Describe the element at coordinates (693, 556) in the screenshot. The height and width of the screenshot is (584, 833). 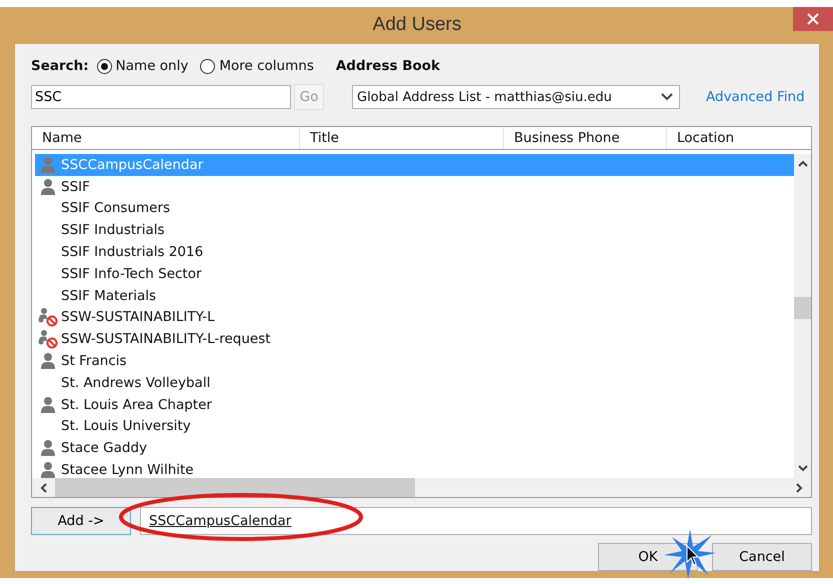
I see `cursor-icon` at that location.